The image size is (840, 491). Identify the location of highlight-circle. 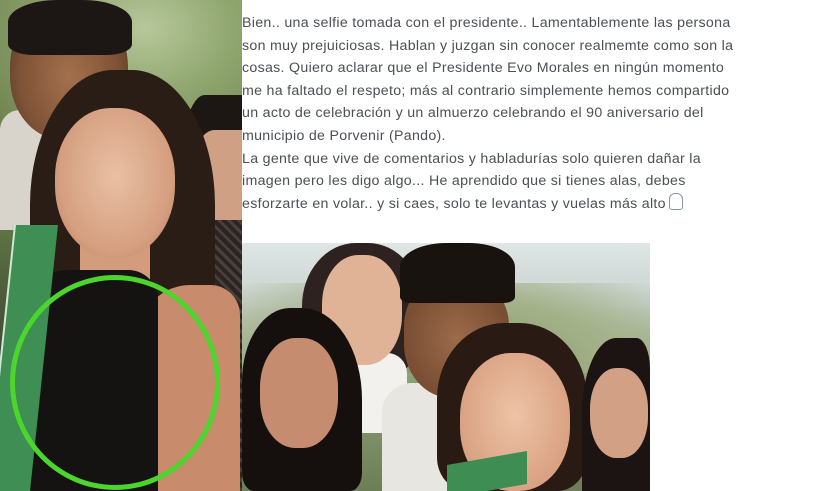
(115, 382).